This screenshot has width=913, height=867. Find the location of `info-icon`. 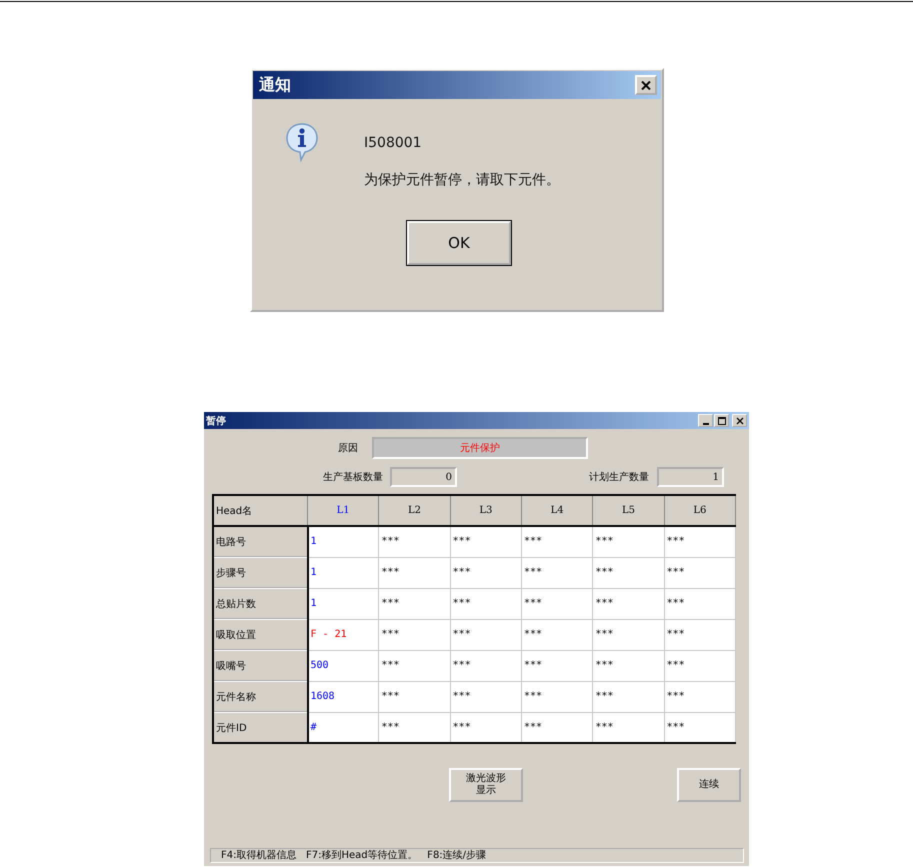

info-icon is located at coordinates (302, 142).